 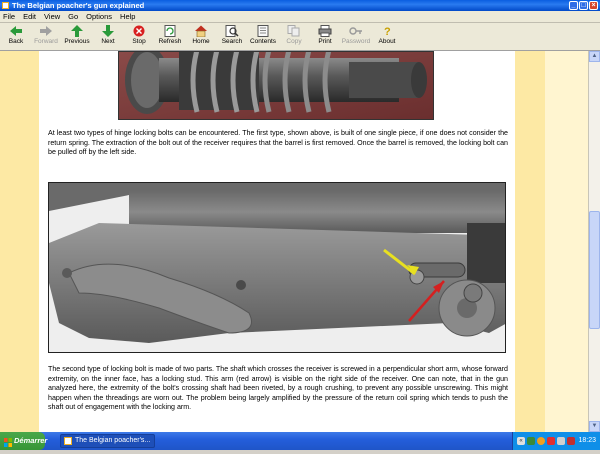 I want to click on about-button: ? About, so click(x=387, y=35).